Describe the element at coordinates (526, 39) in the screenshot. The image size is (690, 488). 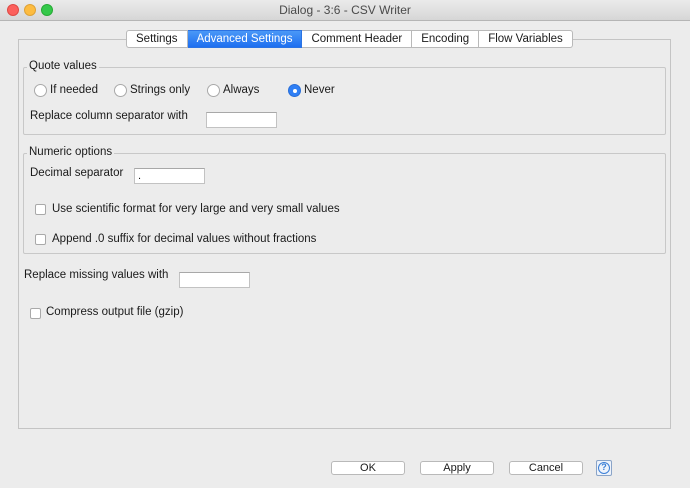
I see `tab-flow-variables: Flow Variables` at that location.